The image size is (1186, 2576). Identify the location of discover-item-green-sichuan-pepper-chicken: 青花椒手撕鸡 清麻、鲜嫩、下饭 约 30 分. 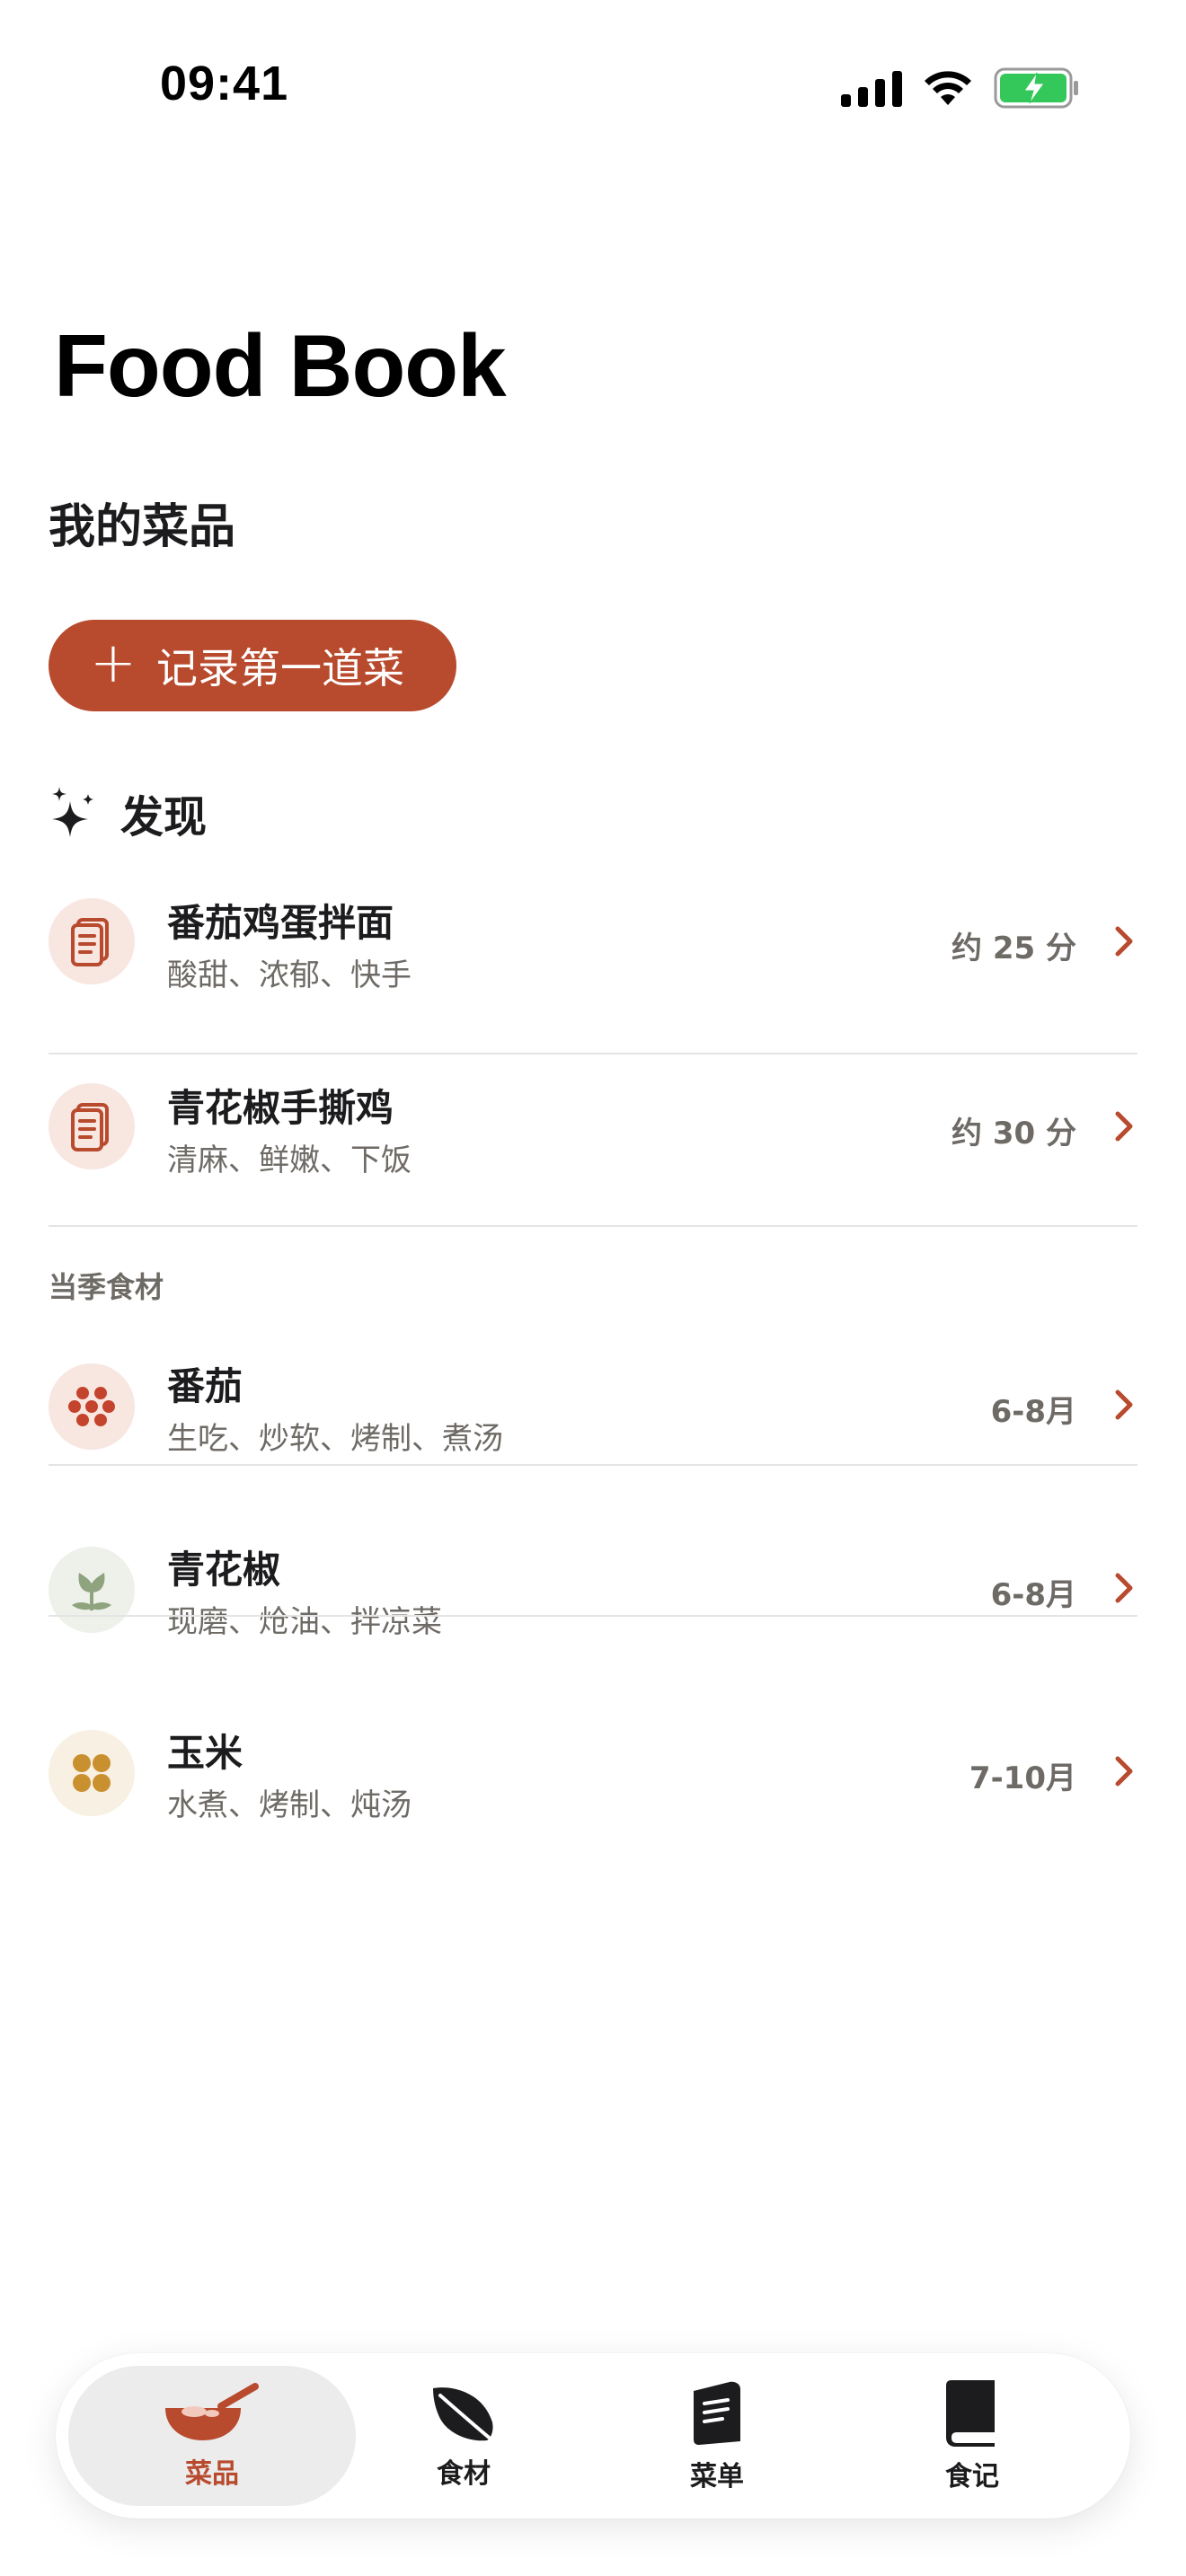
(593, 1140).